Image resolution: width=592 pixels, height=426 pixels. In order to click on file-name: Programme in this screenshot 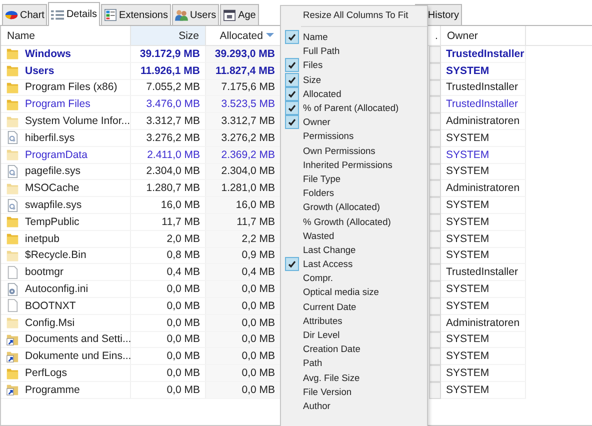, I will do `click(52, 390)`.